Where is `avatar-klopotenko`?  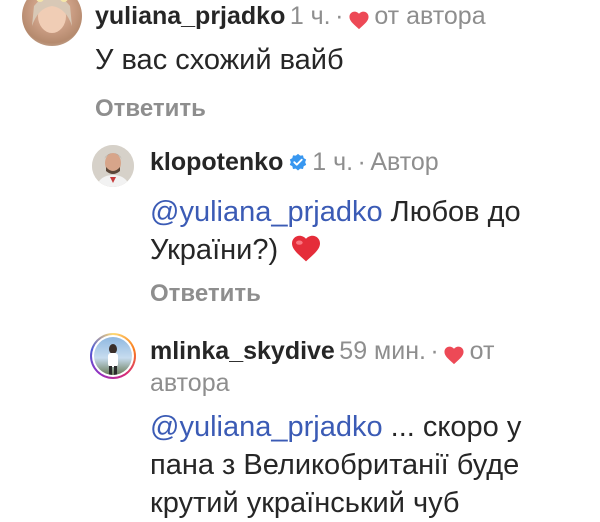 avatar-klopotenko is located at coordinates (113, 166).